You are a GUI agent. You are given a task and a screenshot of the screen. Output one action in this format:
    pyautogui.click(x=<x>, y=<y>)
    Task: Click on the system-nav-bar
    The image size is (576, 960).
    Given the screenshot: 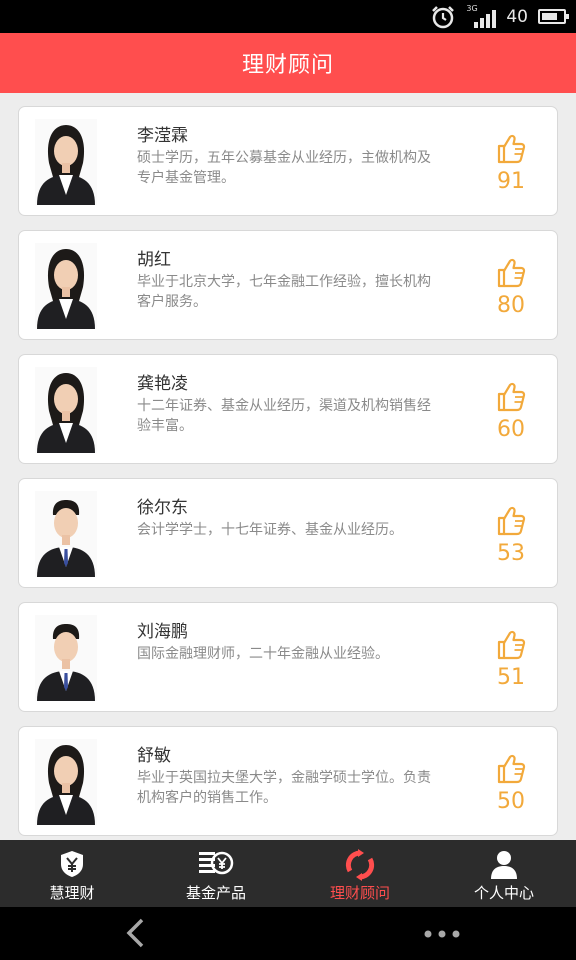 What is the action you would take?
    pyautogui.click(x=288, y=933)
    